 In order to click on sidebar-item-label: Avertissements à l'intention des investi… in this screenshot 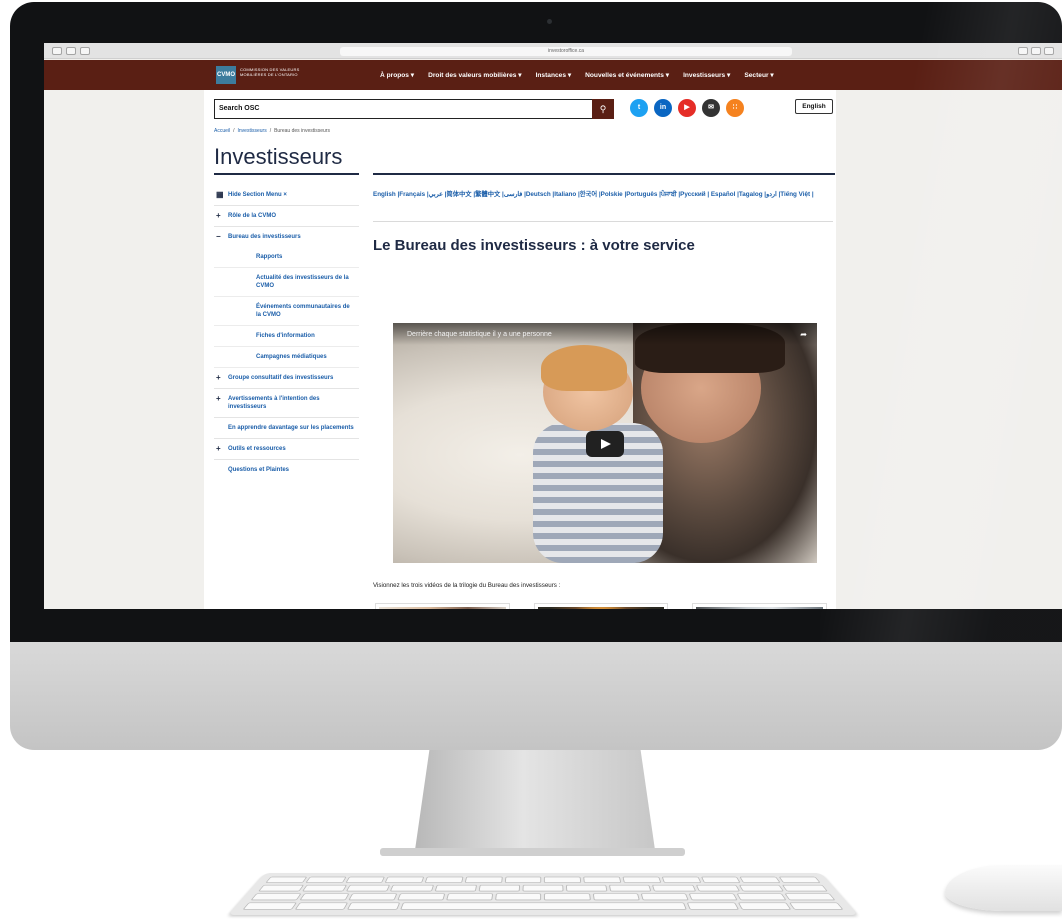, I will do `click(274, 403)`.